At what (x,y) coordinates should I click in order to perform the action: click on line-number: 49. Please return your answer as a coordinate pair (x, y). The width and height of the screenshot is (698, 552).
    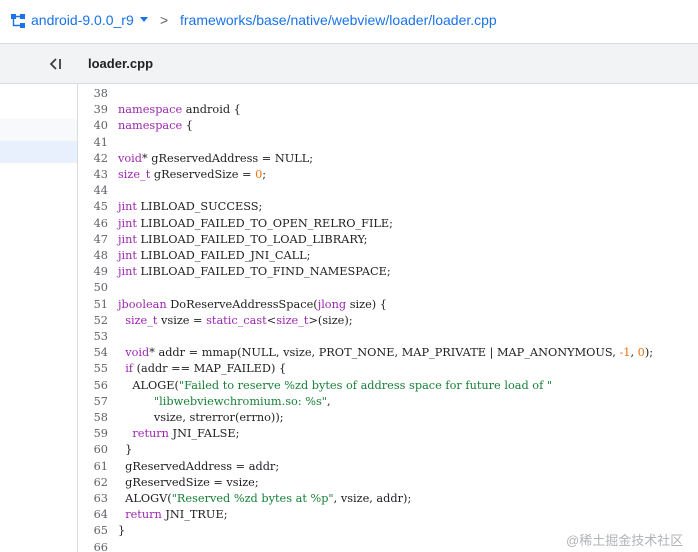
    Looking at the image, I should click on (93, 272).